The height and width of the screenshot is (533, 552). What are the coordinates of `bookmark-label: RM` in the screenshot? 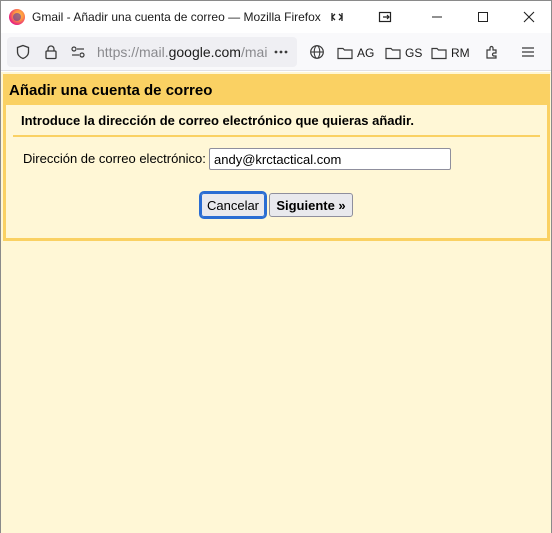 It's located at (460, 53).